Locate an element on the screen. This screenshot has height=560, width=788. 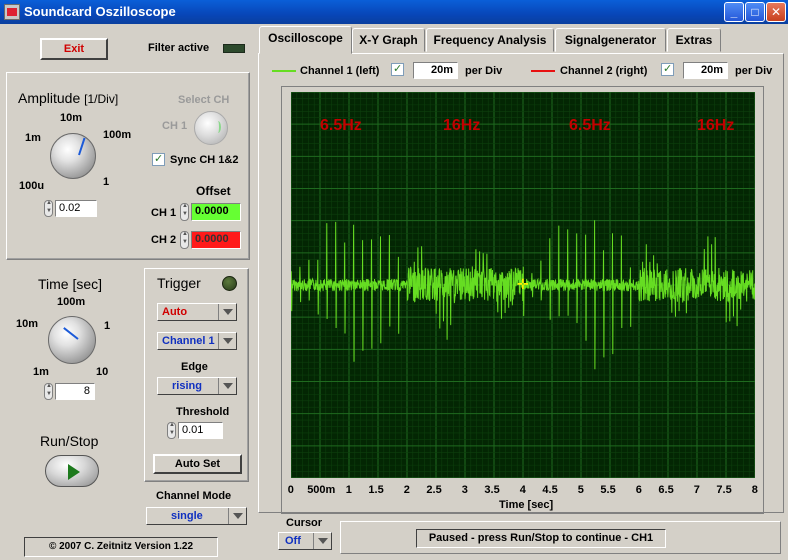
channel-mode-select: single is located at coordinates (196, 516).